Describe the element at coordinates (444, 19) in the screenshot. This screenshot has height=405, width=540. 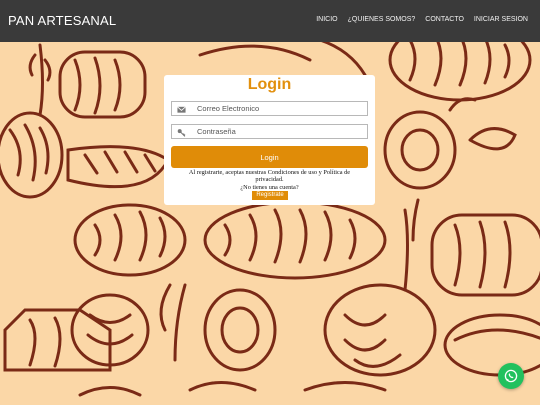
I see `nav-link-contacto: CONTACTO` at that location.